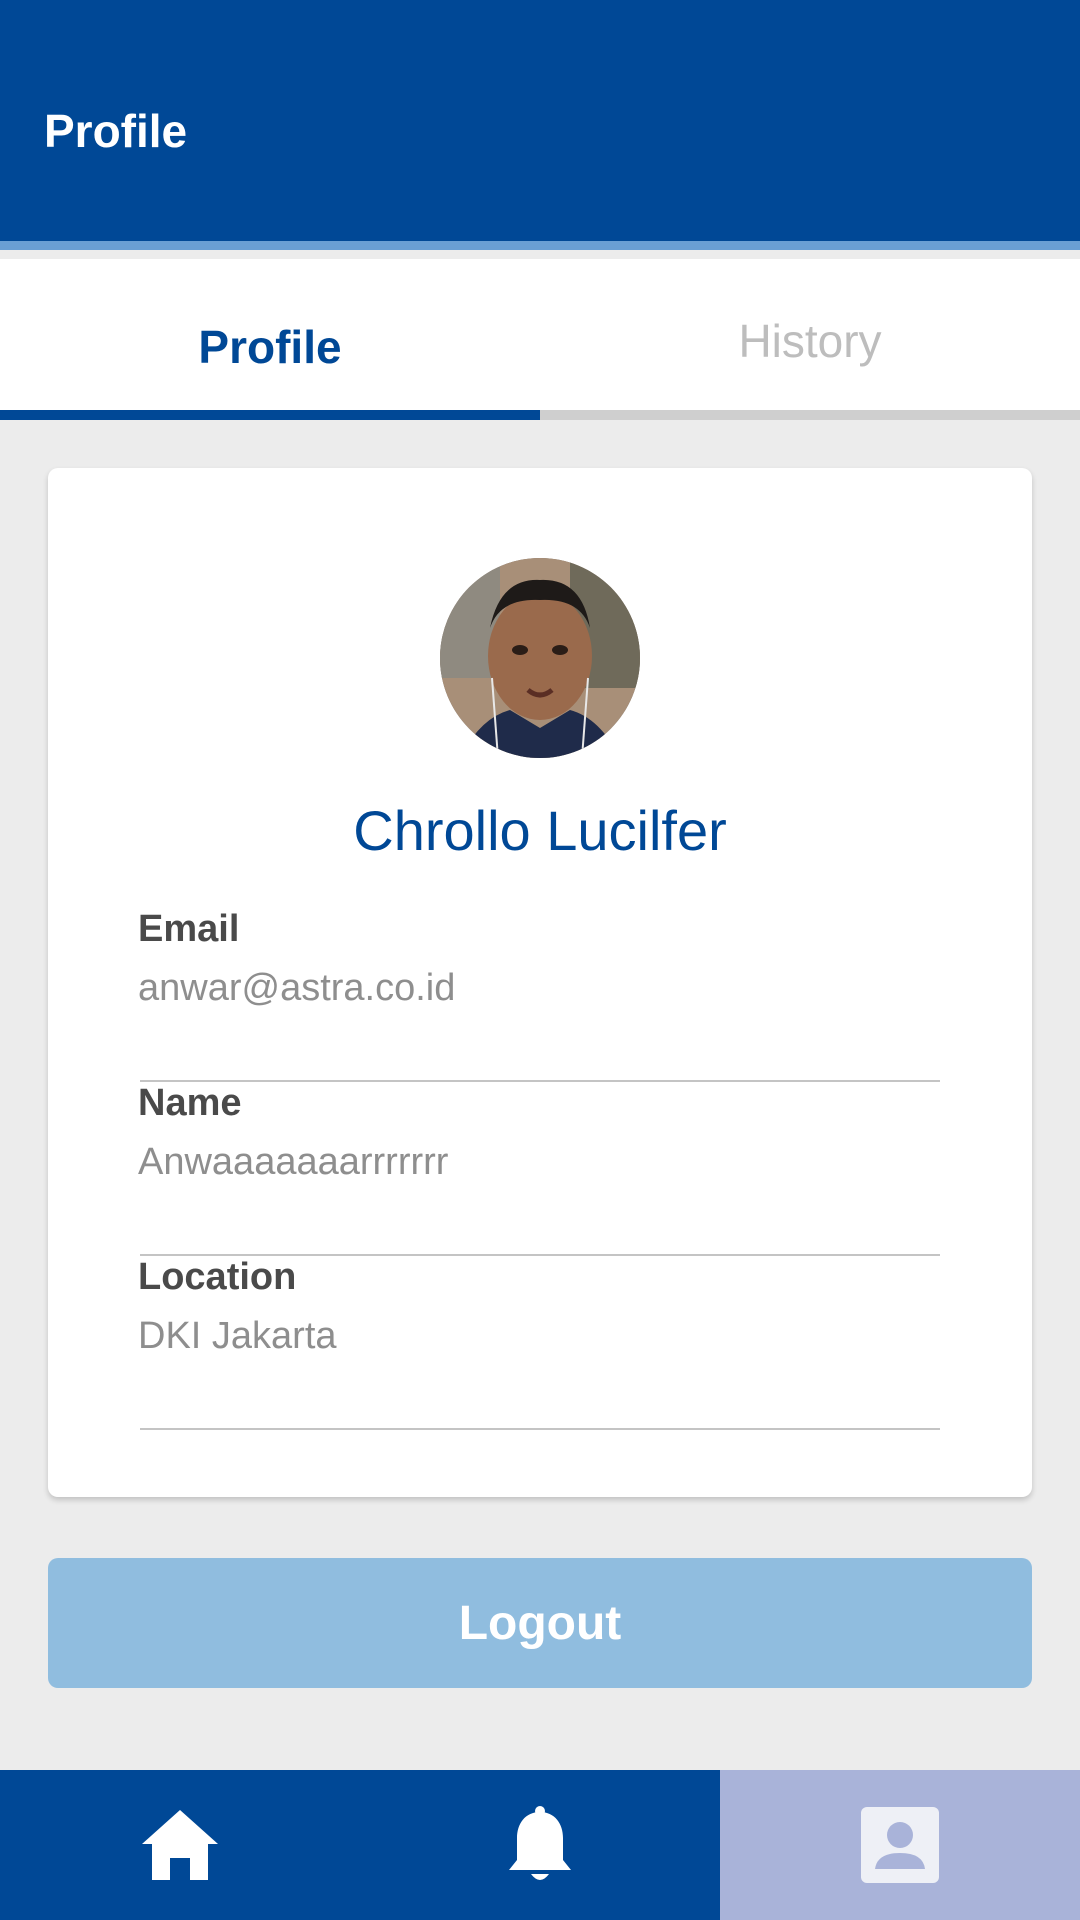  I want to click on tab-bar: Profile History, so click(540, 339).